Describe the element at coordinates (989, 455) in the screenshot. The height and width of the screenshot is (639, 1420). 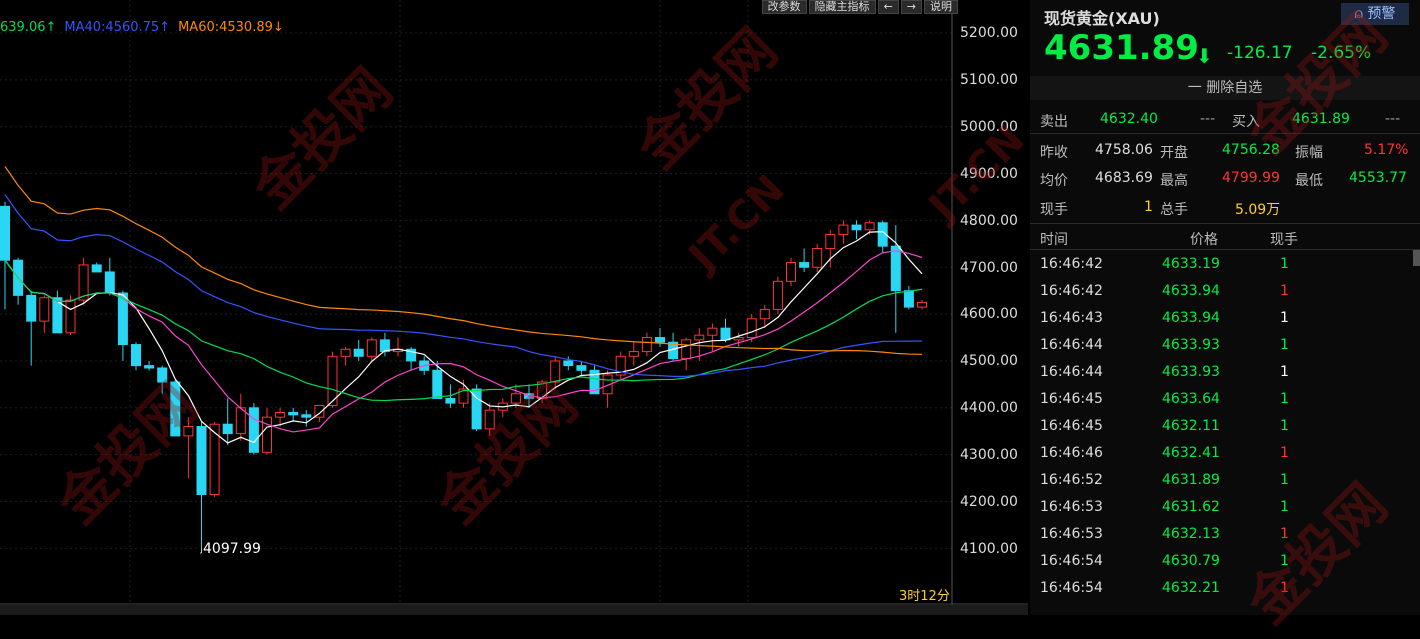
I see `y-axis-label: 4300.00` at that location.